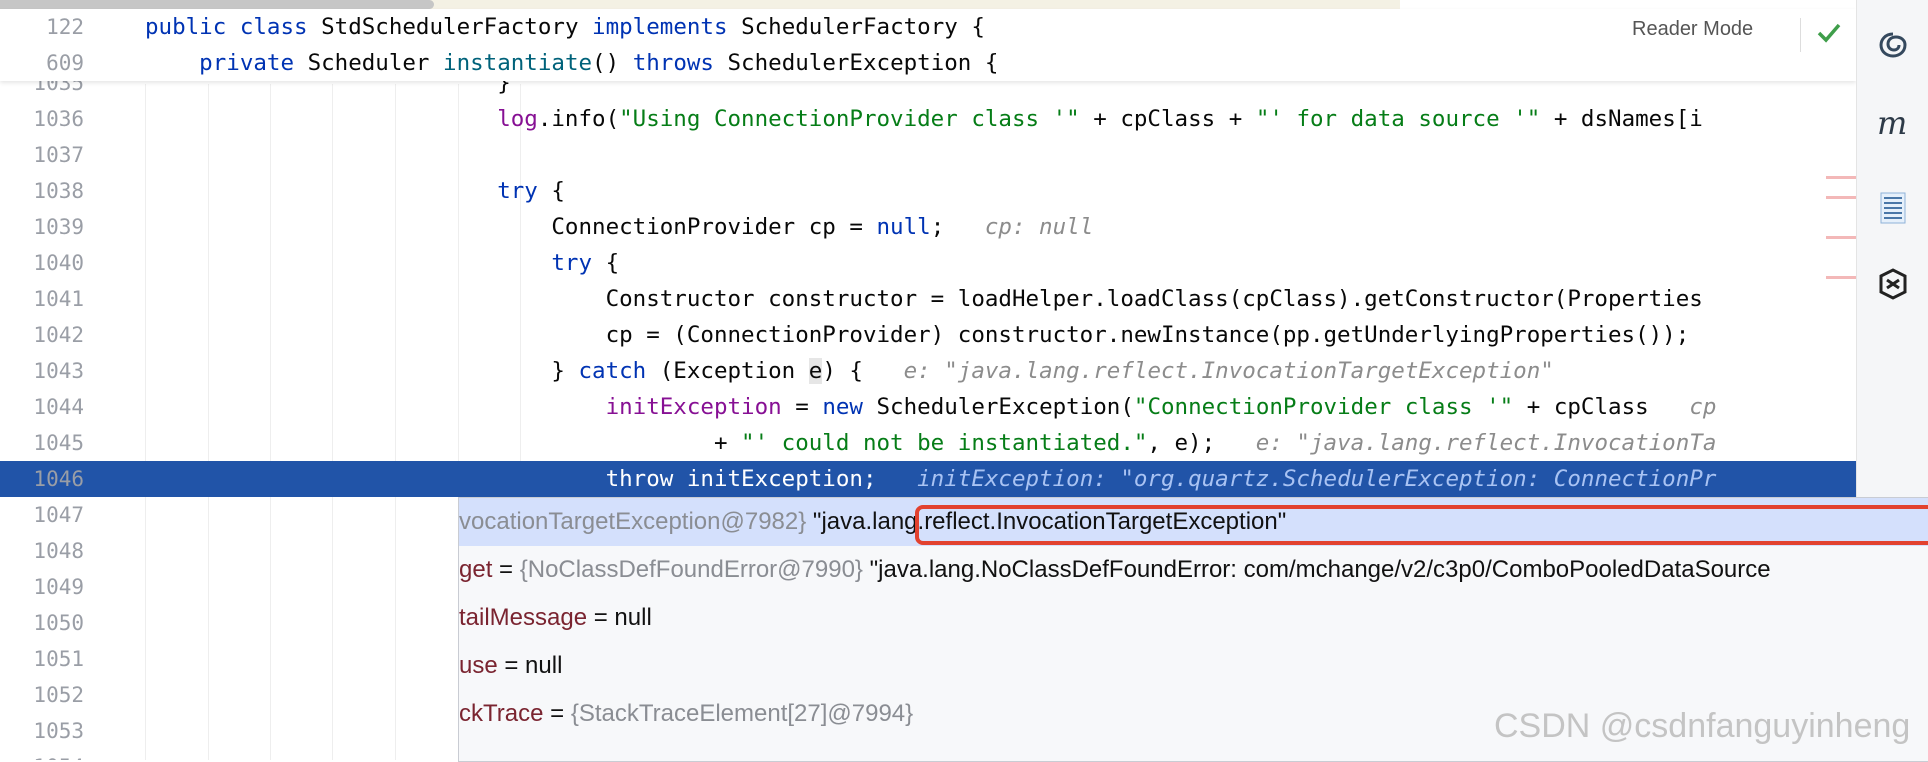 This screenshot has width=1928, height=762. I want to click on code-token: throws, so click(680, 63).